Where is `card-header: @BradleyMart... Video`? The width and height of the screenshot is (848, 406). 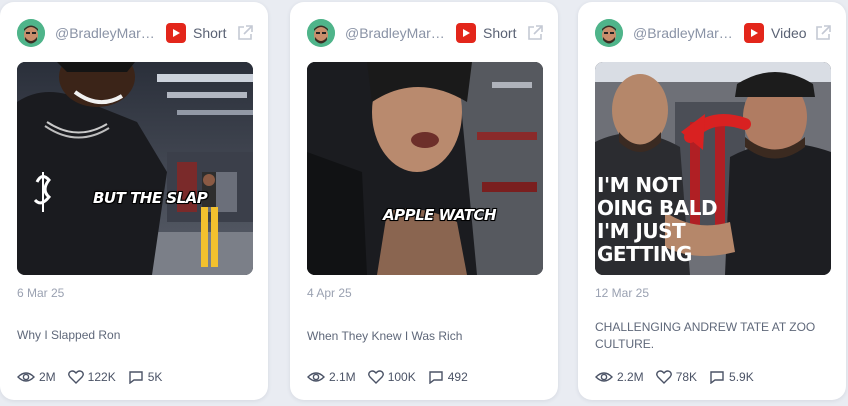
card-header: @BradleyMart... Video is located at coordinates (713, 33).